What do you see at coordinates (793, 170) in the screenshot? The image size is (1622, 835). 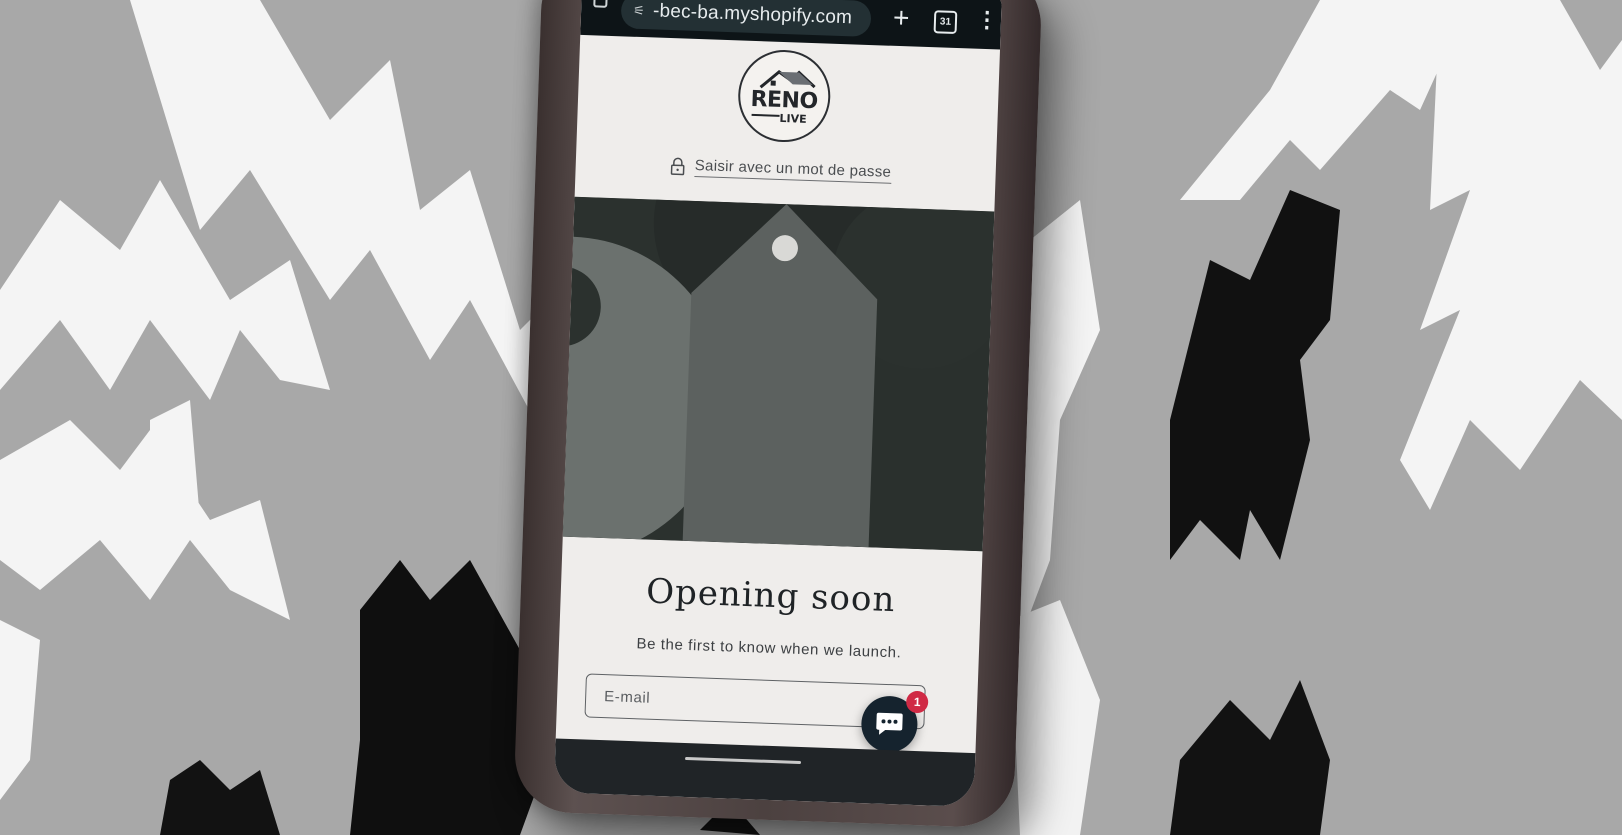 I see `password-link-label: Saisir avec un mot de passe` at bounding box center [793, 170].